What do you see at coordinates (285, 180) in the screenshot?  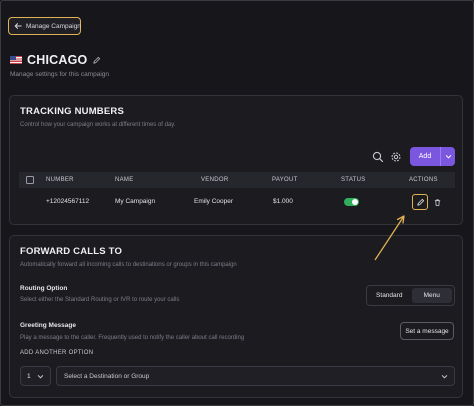 I see `column-payout: PAYOUT` at bounding box center [285, 180].